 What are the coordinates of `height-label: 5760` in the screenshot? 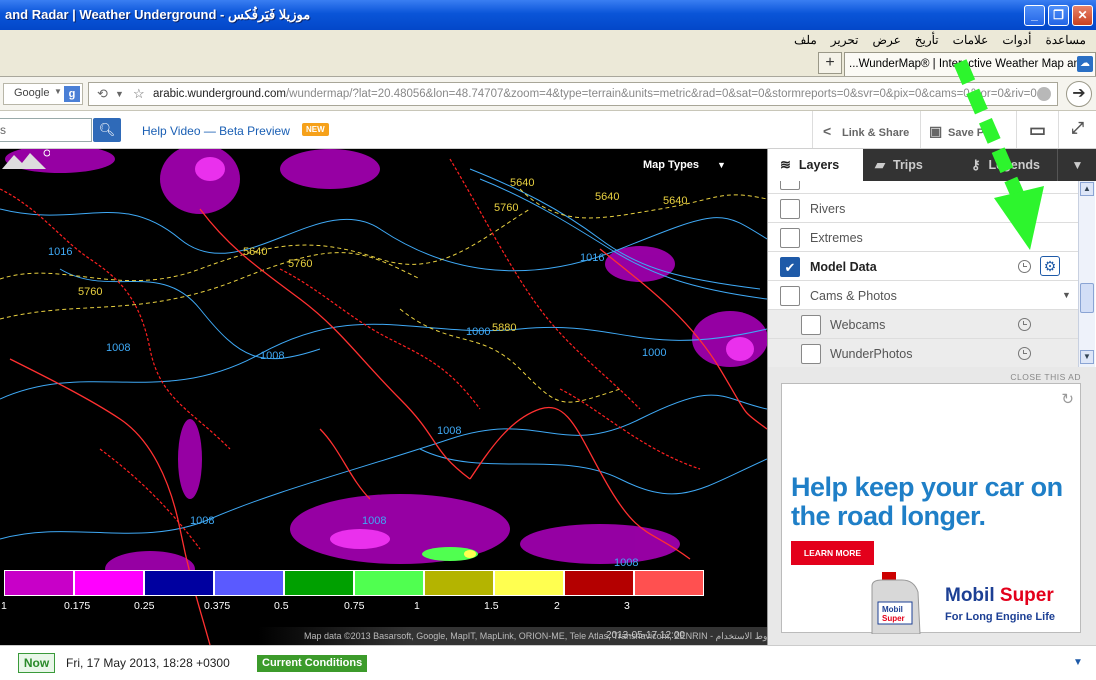 It's located at (506, 208).